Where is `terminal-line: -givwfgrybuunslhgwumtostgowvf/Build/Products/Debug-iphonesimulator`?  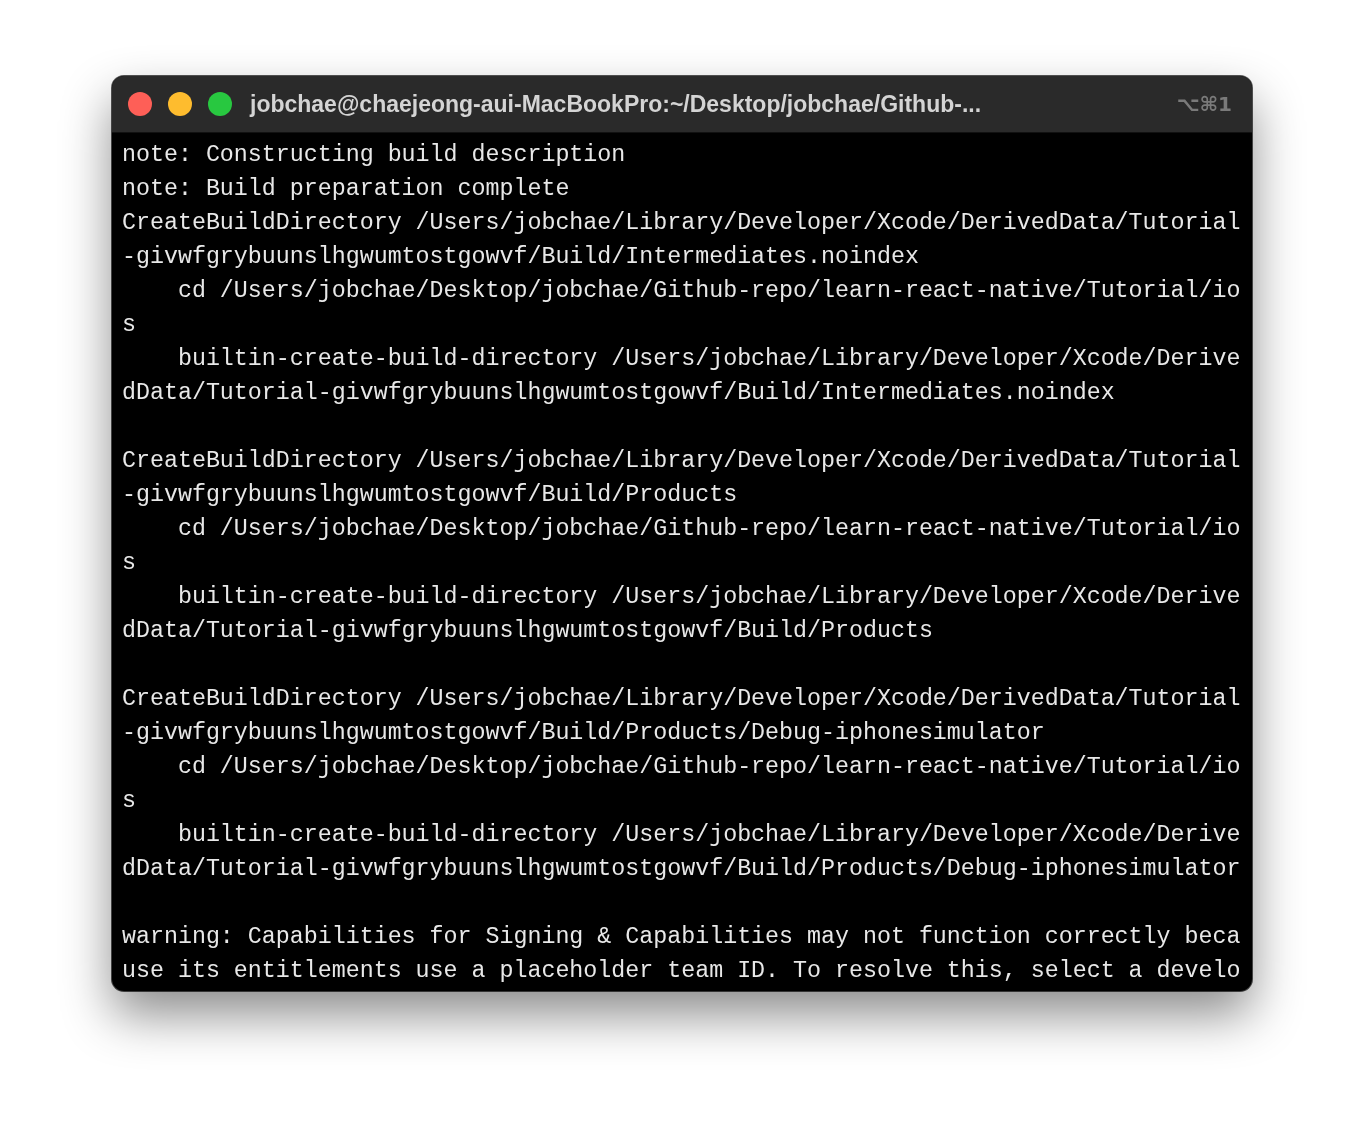 terminal-line: -givwfgrybuunslhgwumtostgowvf/Build/Products/Debug-iphonesimulator is located at coordinates (583, 733).